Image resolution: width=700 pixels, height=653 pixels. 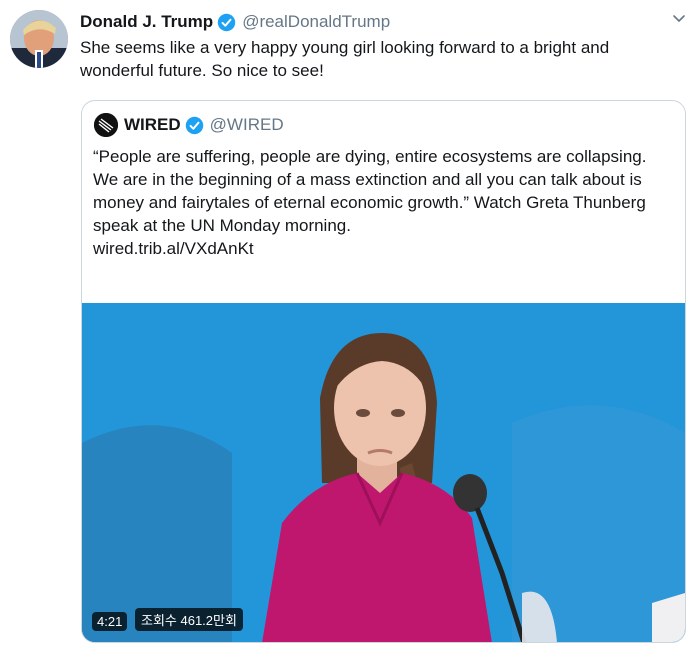 I want to click on video-duration-badge: 4:21, so click(x=110, y=621).